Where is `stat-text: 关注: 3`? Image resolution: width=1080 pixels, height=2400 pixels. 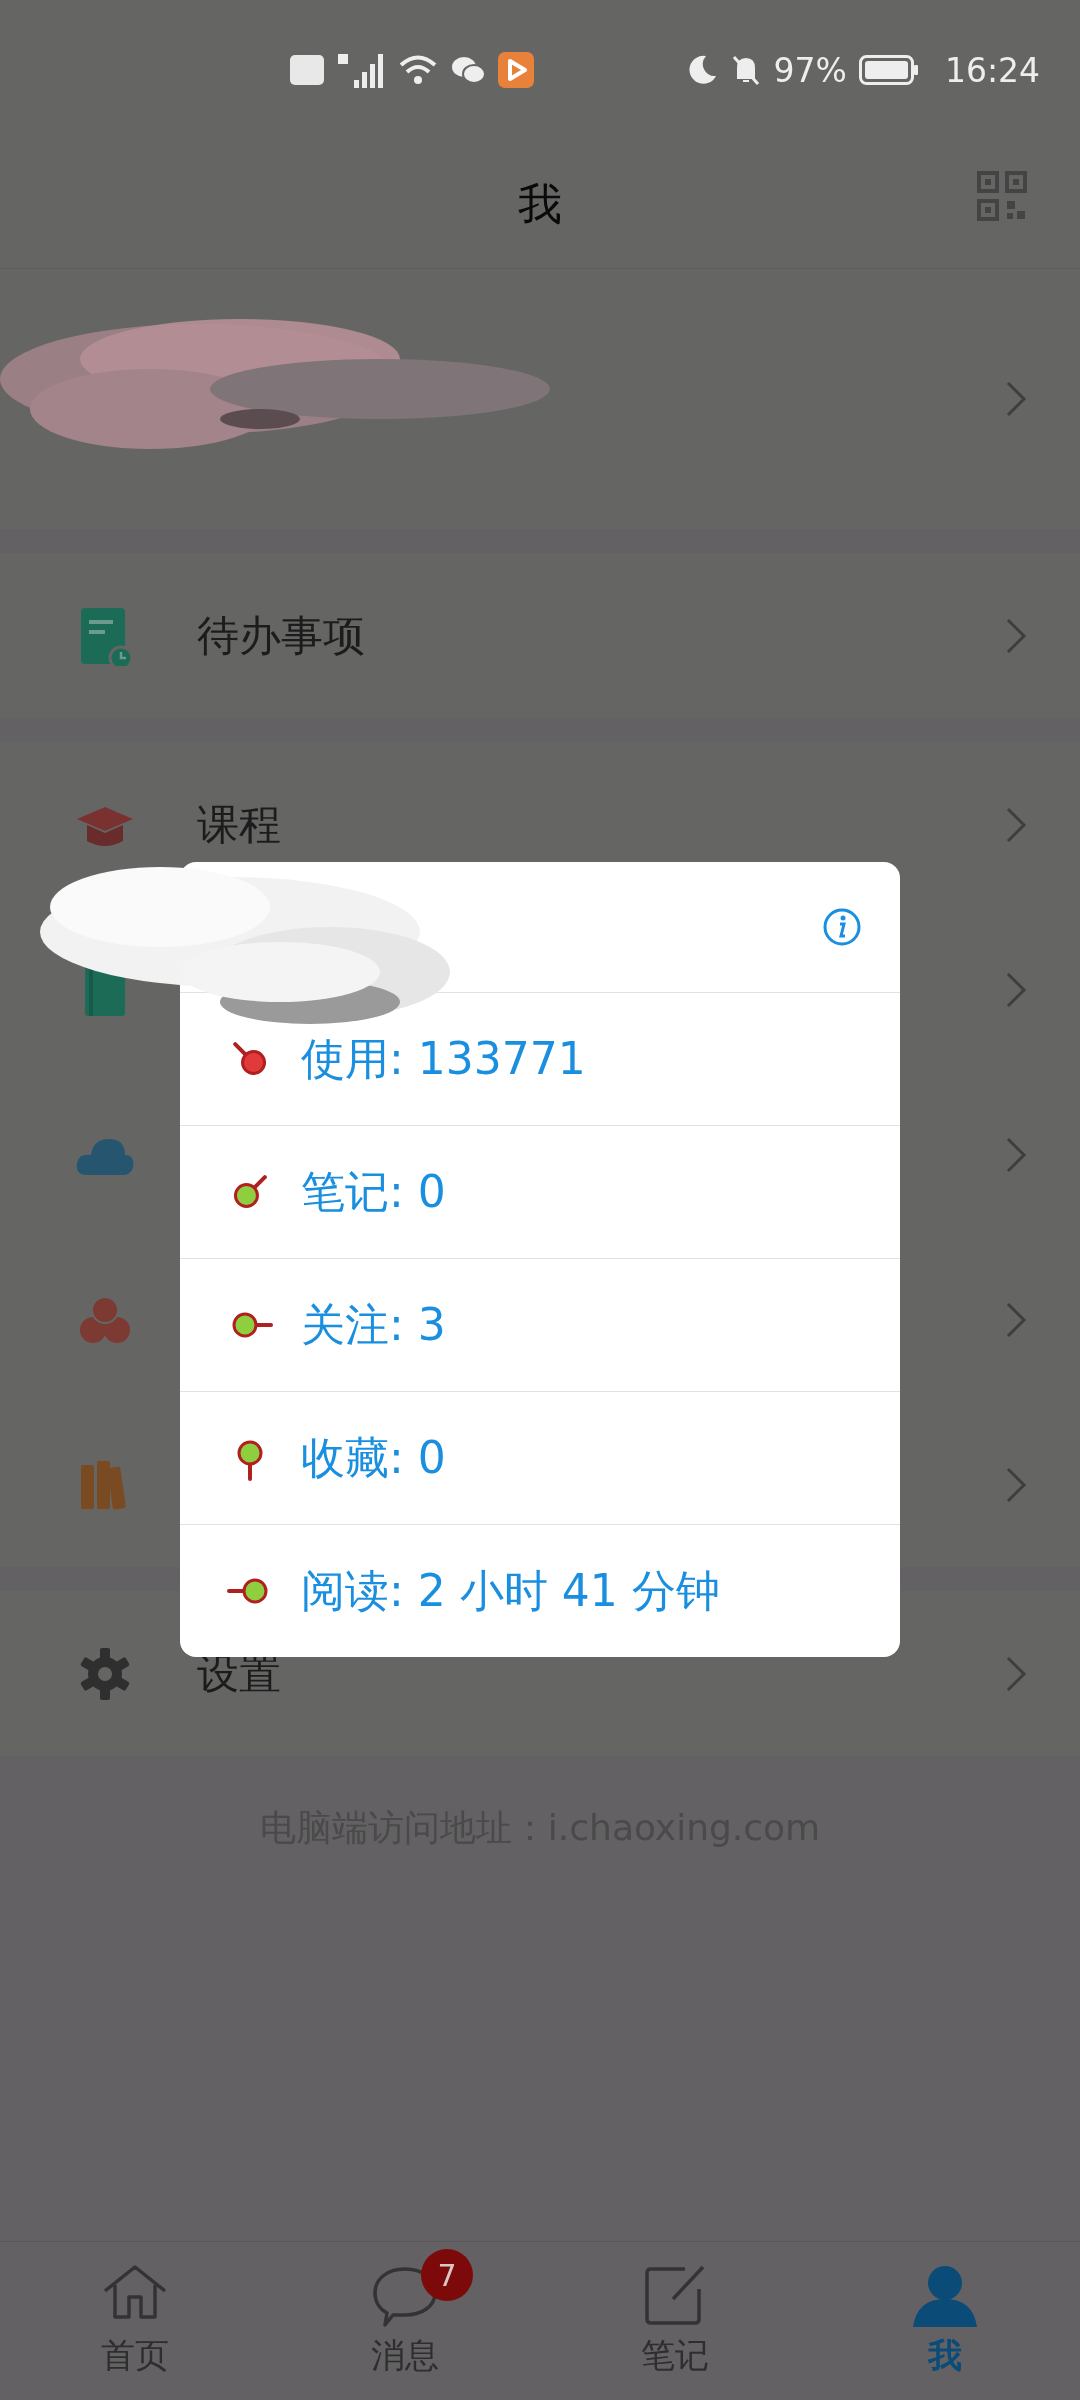 stat-text: 关注: 3 is located at coordinates (373, 1324).